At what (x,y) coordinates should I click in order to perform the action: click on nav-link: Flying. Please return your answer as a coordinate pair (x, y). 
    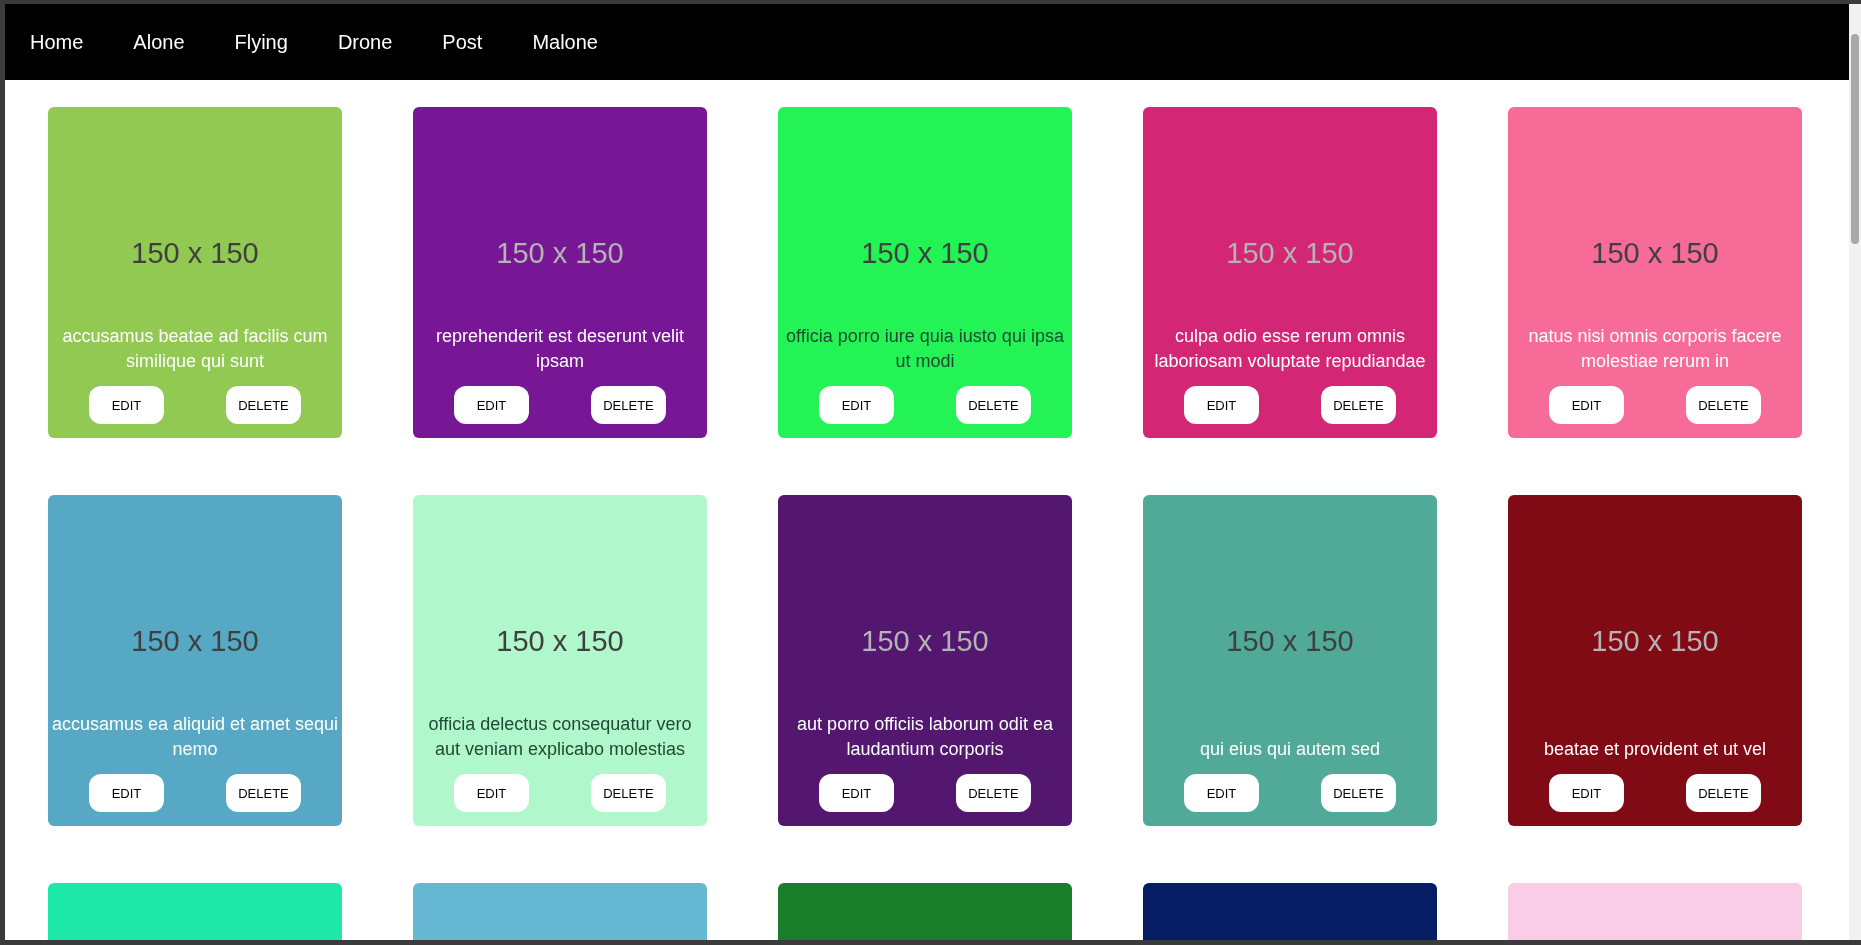
    Looking at the image, I should click on (261, 42).